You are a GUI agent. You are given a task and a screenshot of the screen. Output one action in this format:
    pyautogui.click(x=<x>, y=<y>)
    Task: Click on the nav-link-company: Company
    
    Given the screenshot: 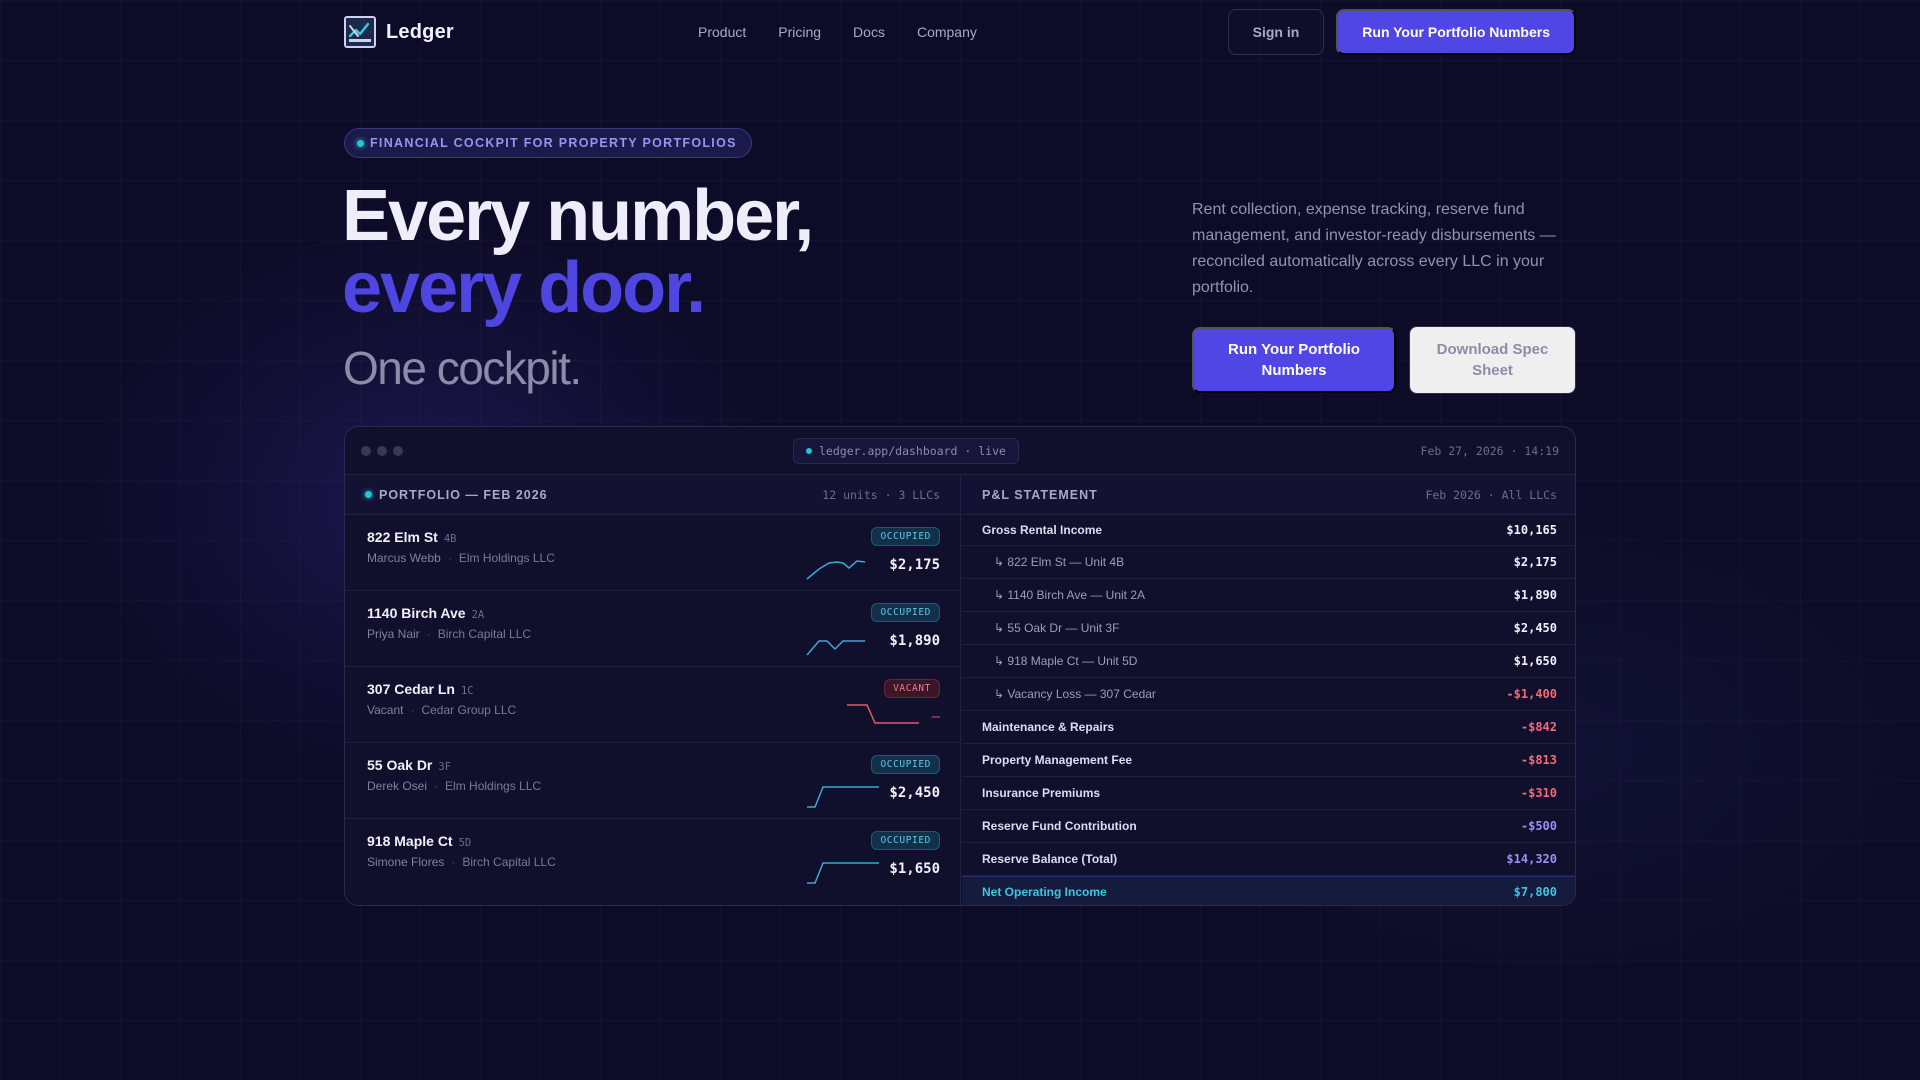 What is the action you would take?
    pyautogui.click(x=947, y=32)
    